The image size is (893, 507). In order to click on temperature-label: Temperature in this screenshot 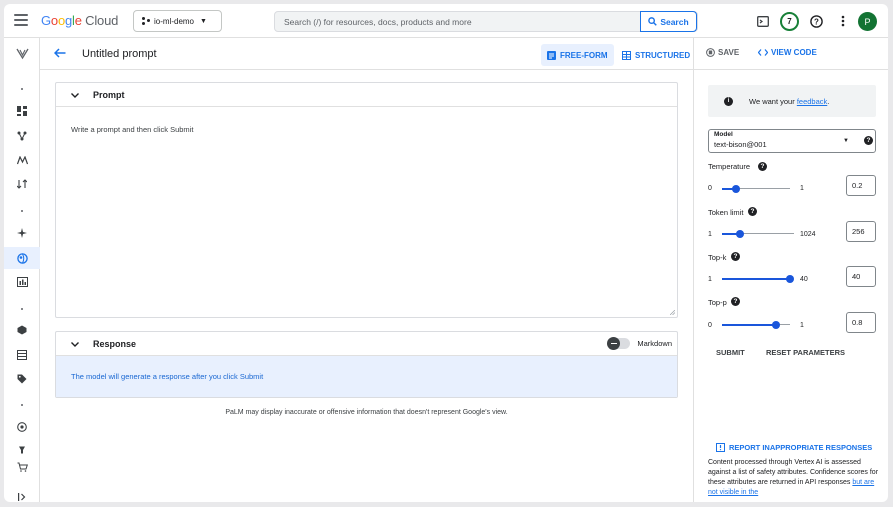, I will do `click(729, 166)`.